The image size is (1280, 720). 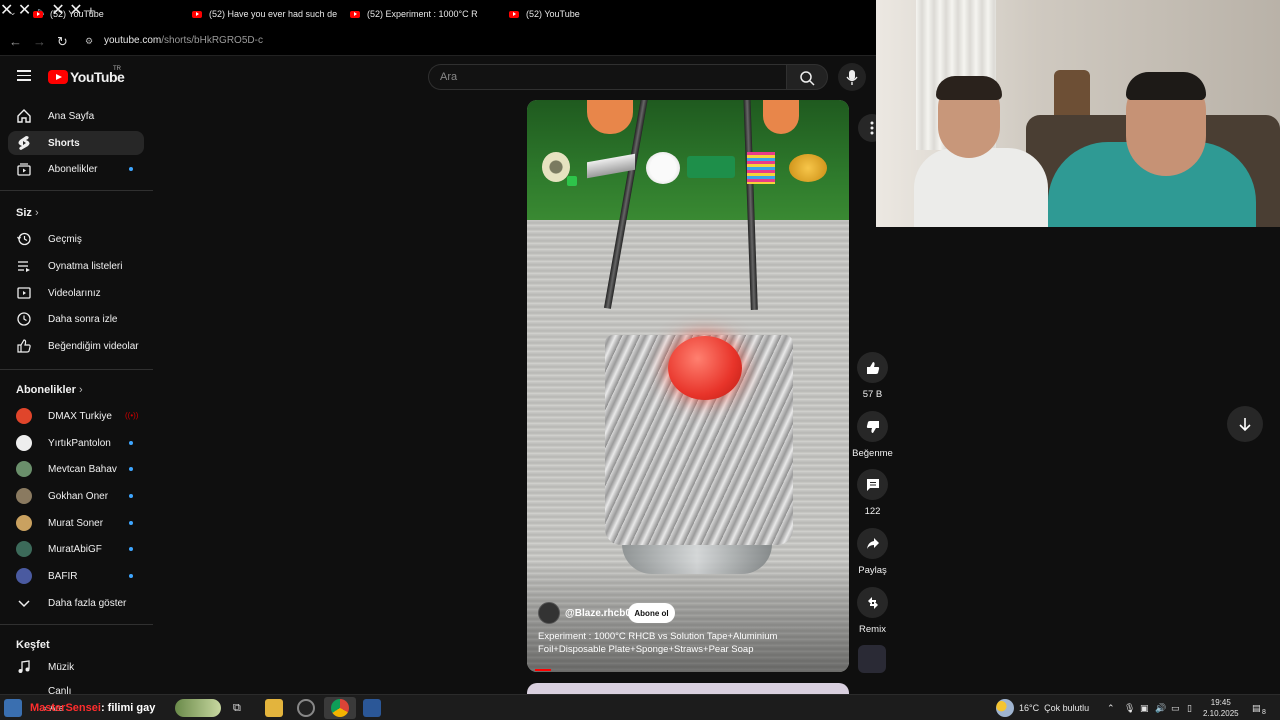 What do you see at coordinates (1129, 708) in the screenshot?
I see `microphone-tray-icon: 🎙` at bounding box center [1129, 708].